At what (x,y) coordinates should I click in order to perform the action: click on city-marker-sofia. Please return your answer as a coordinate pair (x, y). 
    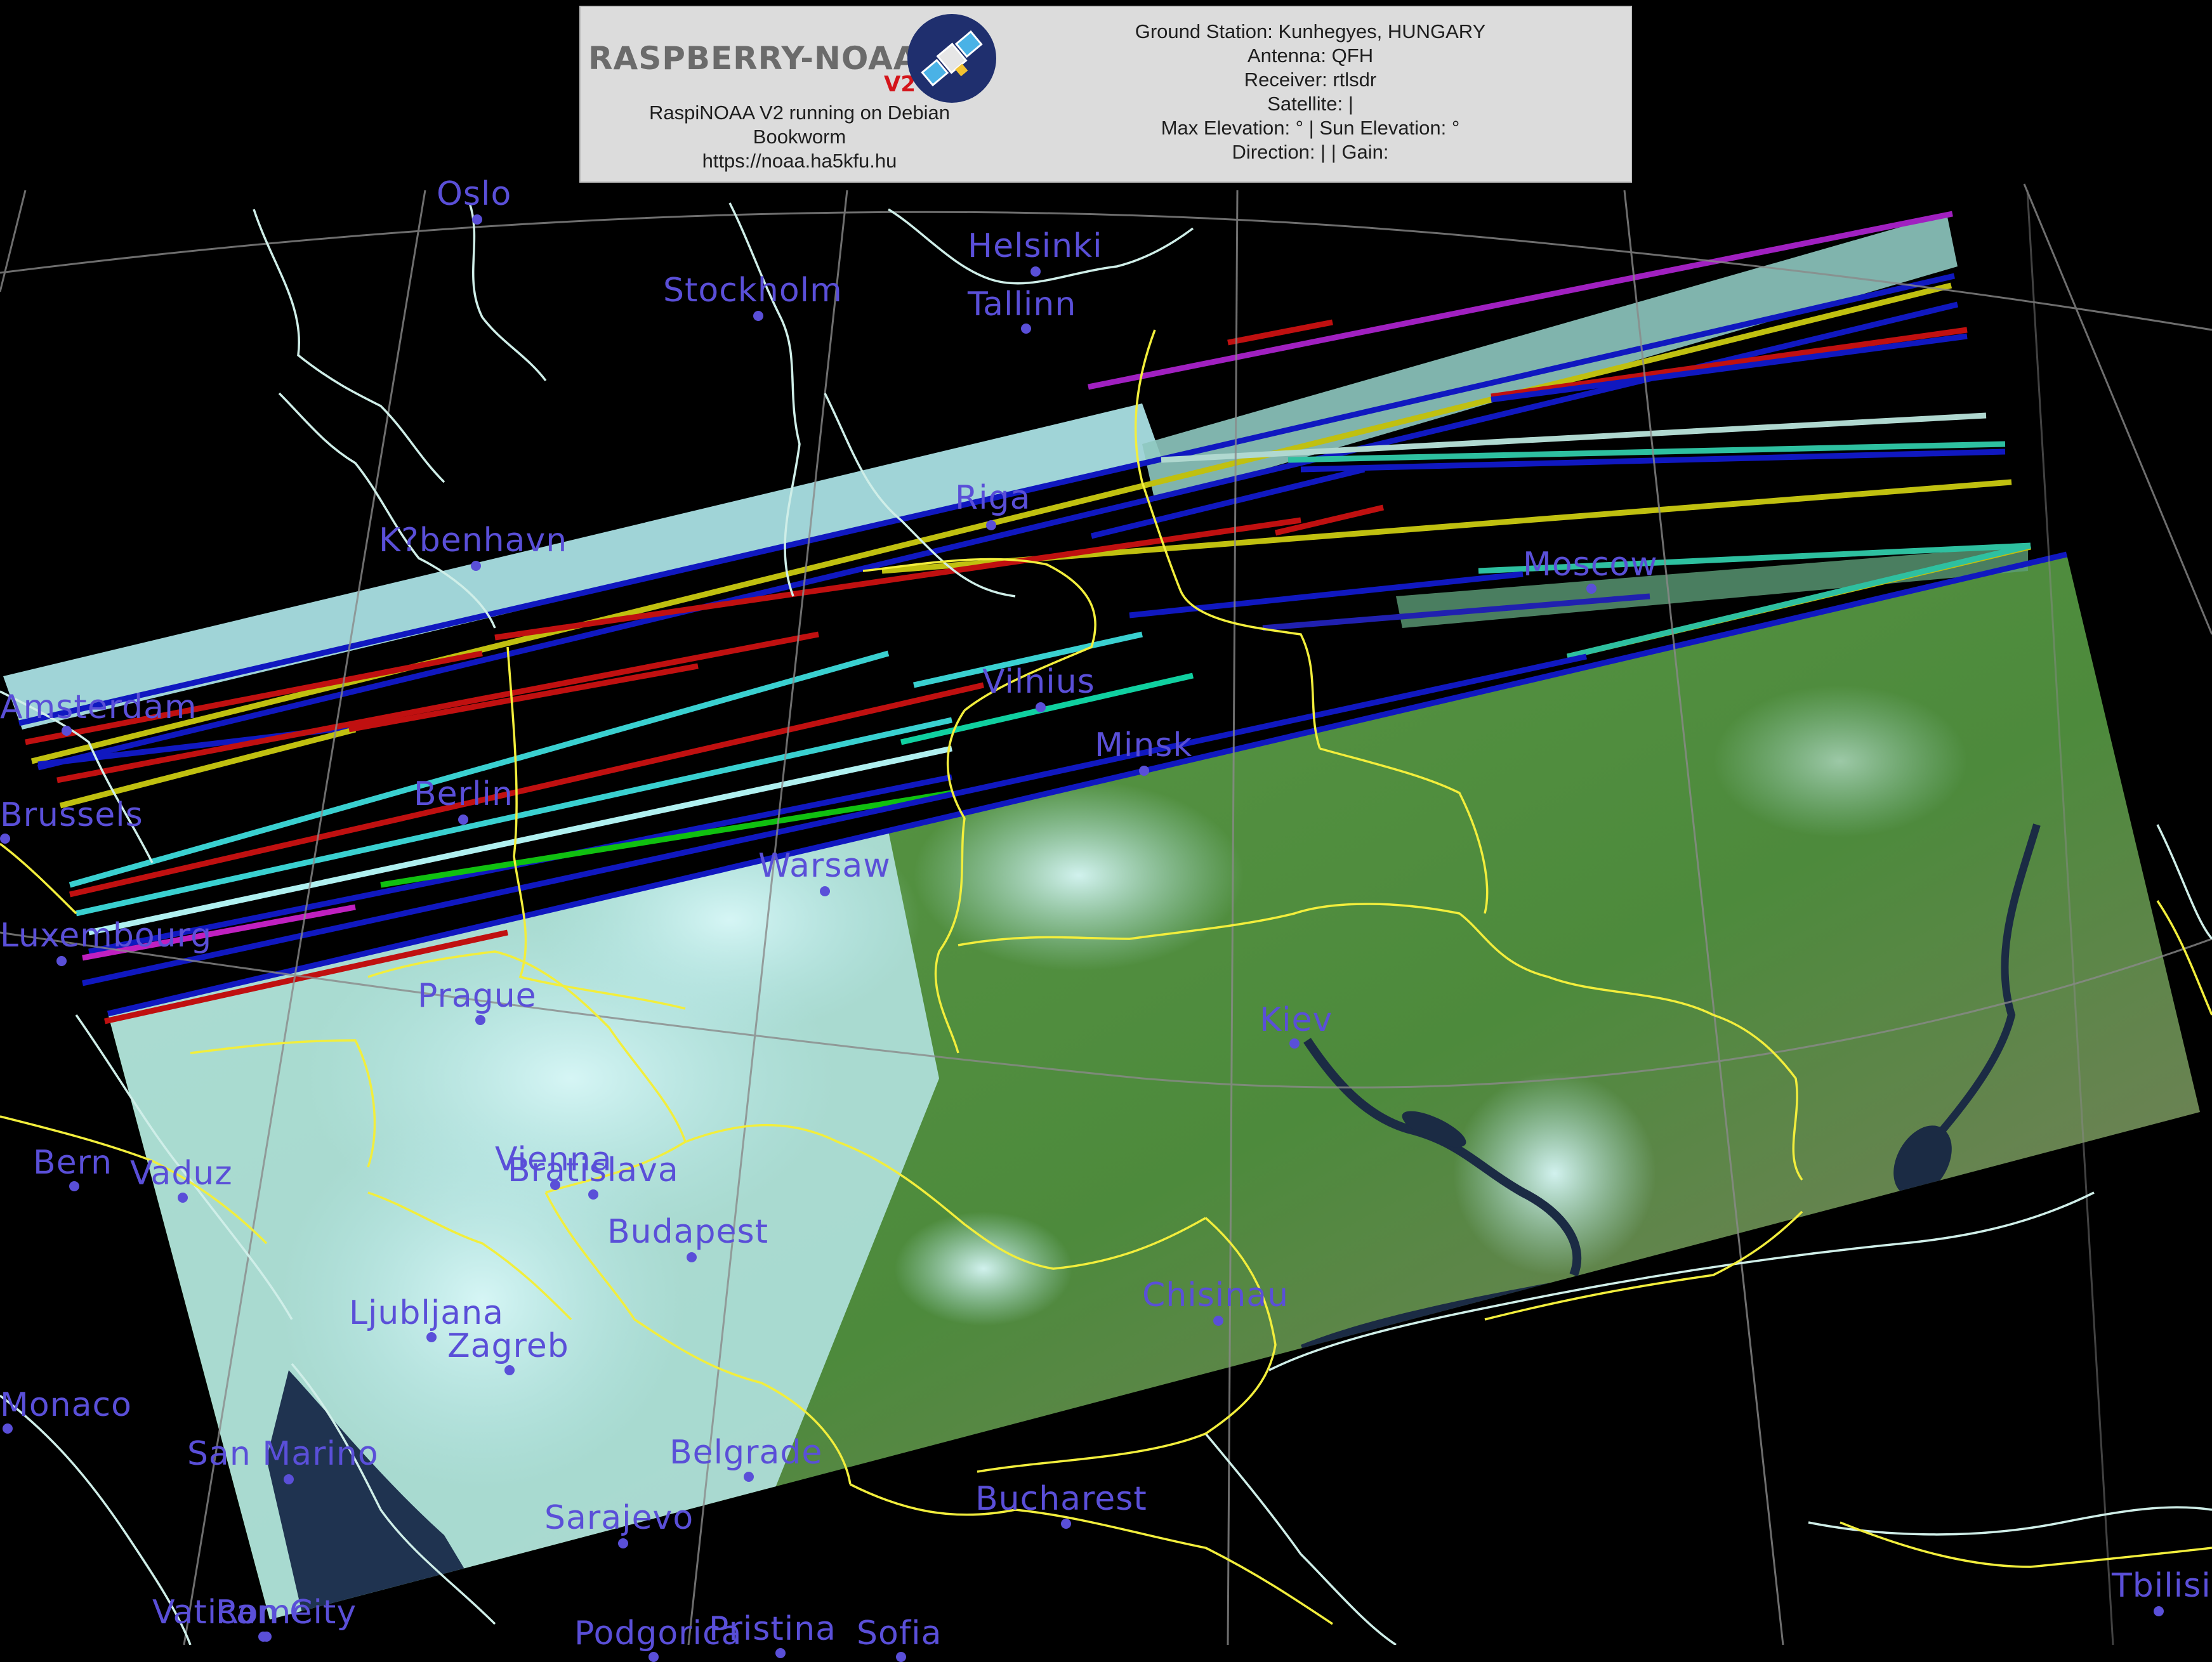
    Looking at the image, I should click on (901, 1657).